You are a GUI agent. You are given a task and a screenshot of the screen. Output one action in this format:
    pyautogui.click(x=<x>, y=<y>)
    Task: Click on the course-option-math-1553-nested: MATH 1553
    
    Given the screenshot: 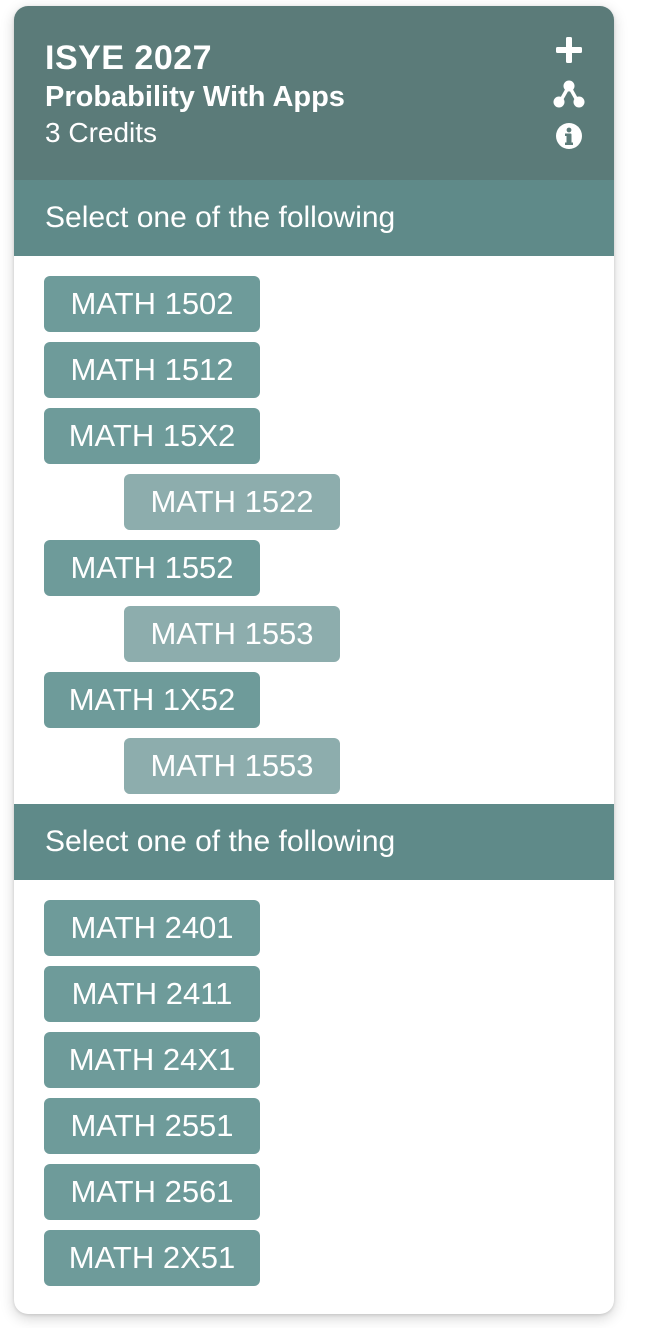 What is the action you would take?
    pyautogui.click(x=232, y=766)
    